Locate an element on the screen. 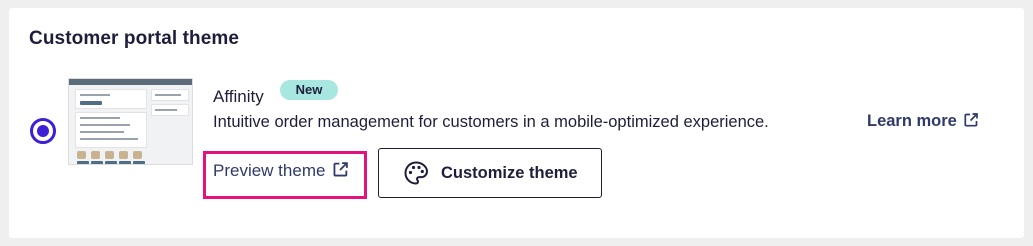 The width and height of the screenshot is (1033, 246). theme-thumbnail is located at coordinates (130, 121).